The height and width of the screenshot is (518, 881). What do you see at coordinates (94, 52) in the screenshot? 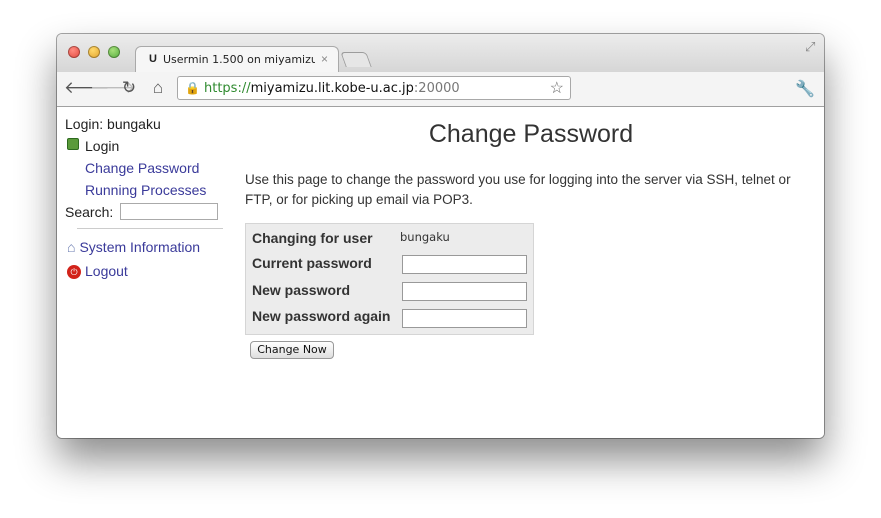
I see `window-minimize-button` at bounding box center [94, 52].